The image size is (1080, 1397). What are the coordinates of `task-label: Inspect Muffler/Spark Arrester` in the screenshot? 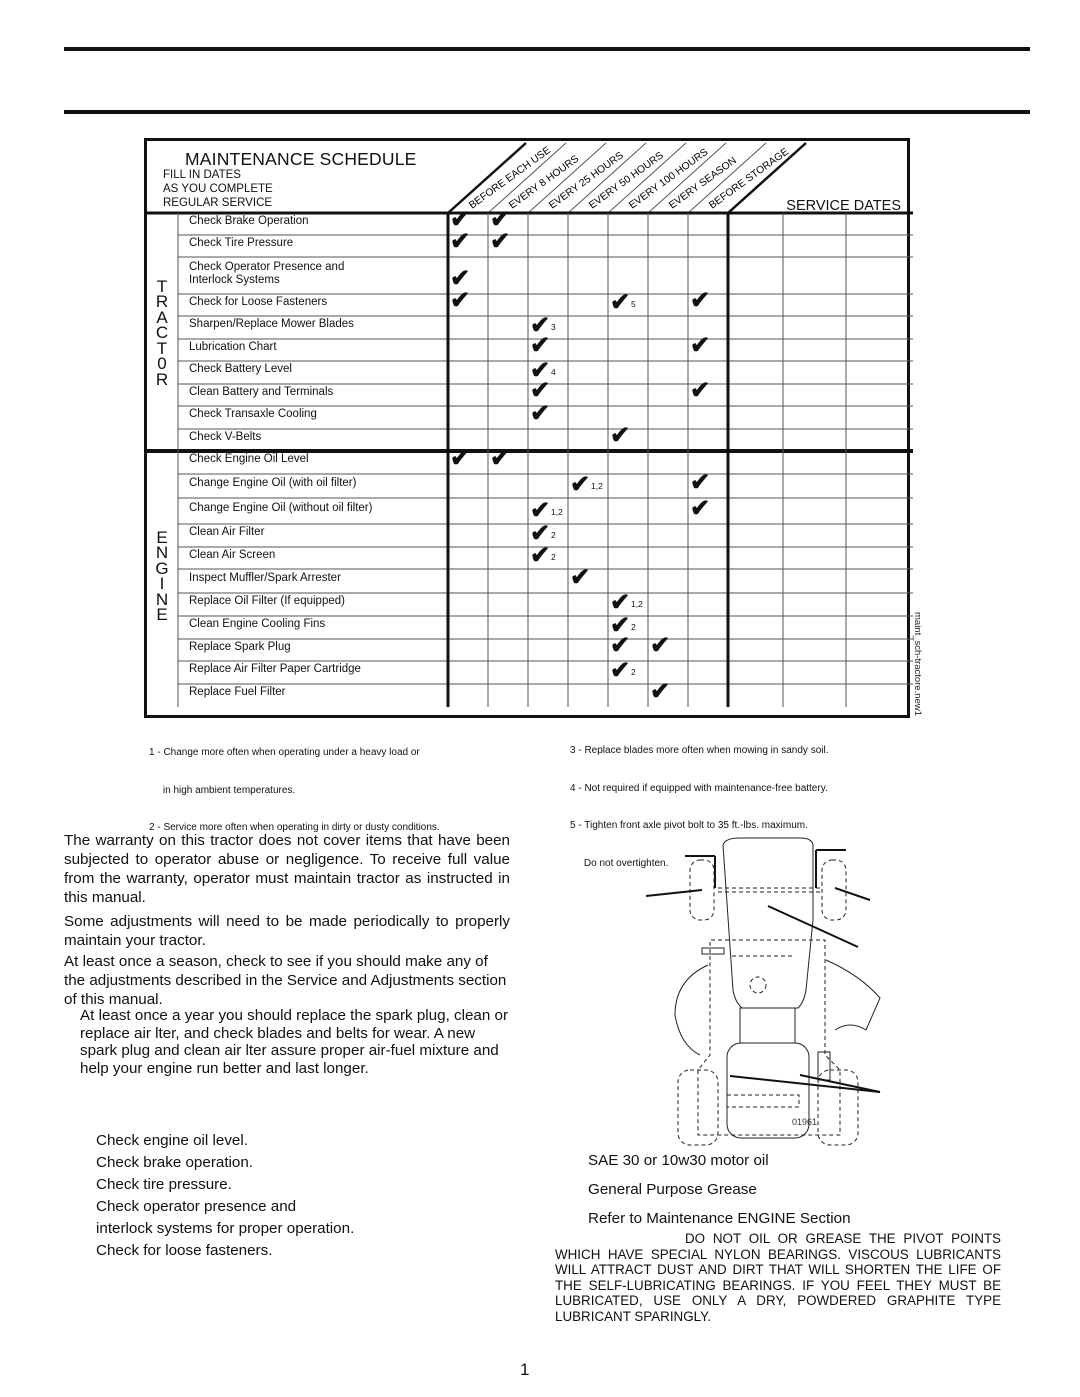 It's located at (265, 577).